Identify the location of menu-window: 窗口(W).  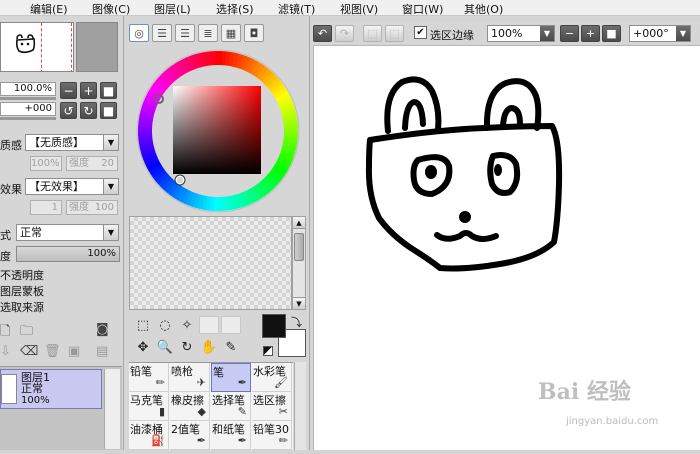
(422, 9).